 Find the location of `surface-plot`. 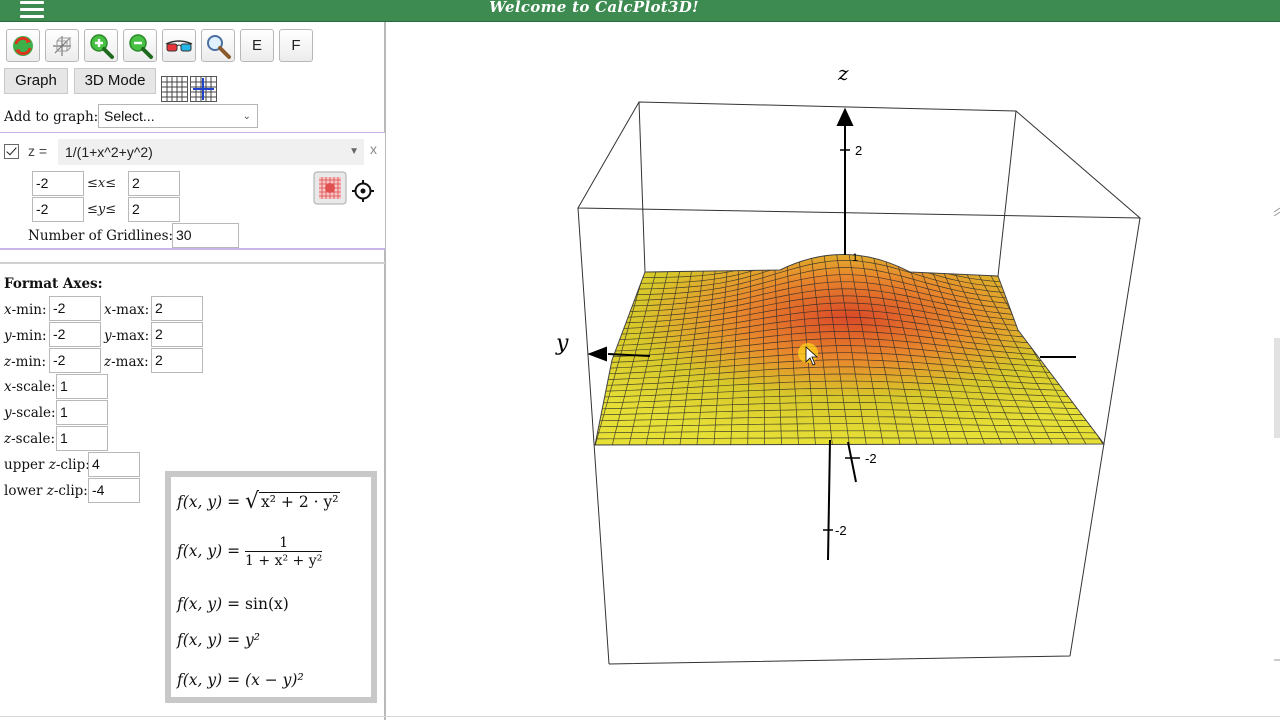

surface-plot is located at coordinates (850, 350).